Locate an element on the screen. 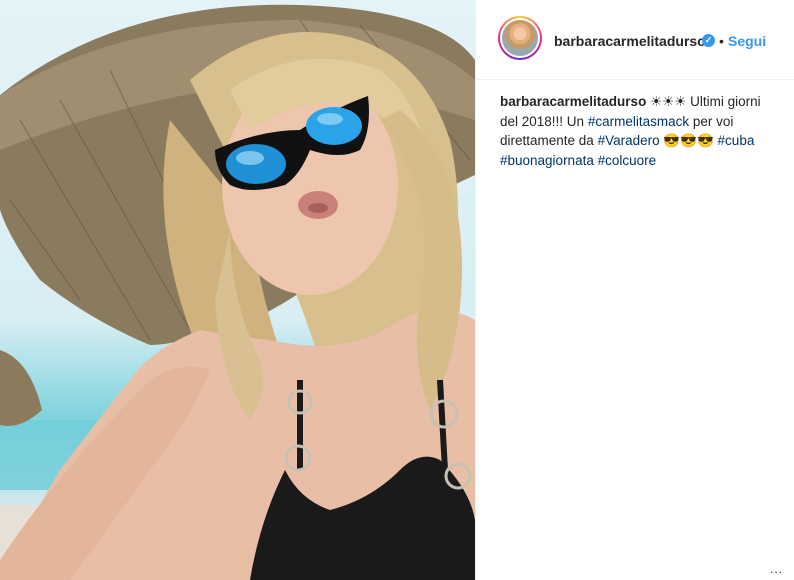  username-link: barbaracarmelitadurso is located at coordinates (630, 41).